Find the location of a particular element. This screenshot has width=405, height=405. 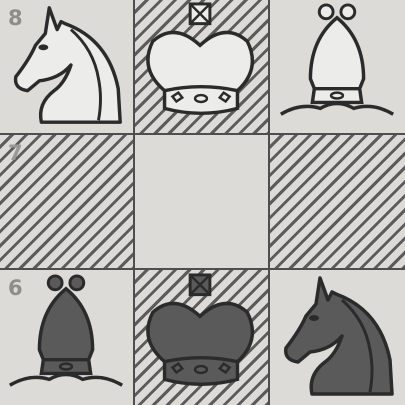

square-a8: 8 is located at coordinates (66, 66).